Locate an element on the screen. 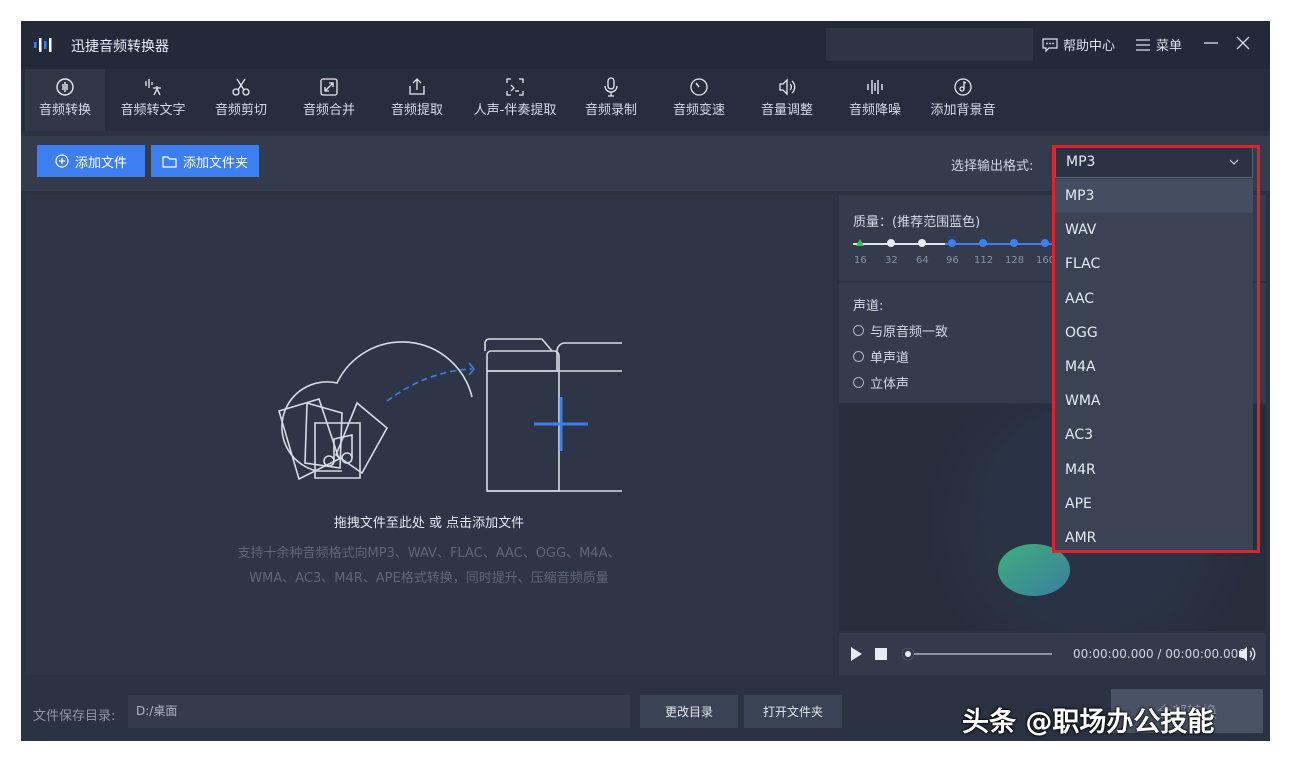  tab-vocal-extract: 人声-伴奏提取 is located at coordinates (515, 100).